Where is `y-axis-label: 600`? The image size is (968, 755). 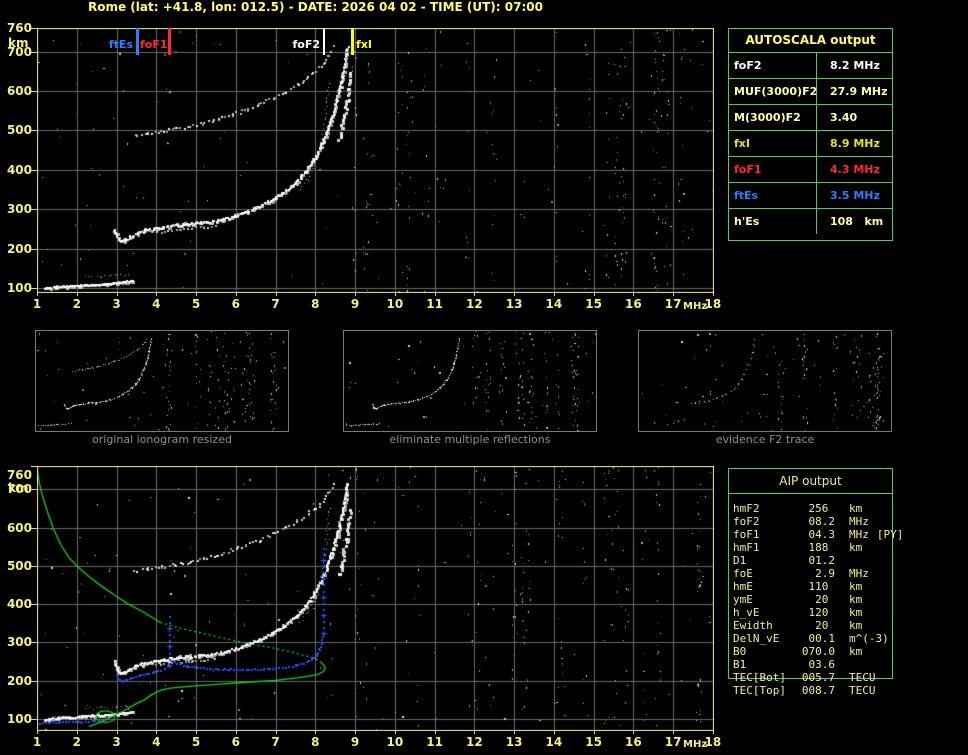 y-axis-label: 600 is located at coordinates (19, 91).